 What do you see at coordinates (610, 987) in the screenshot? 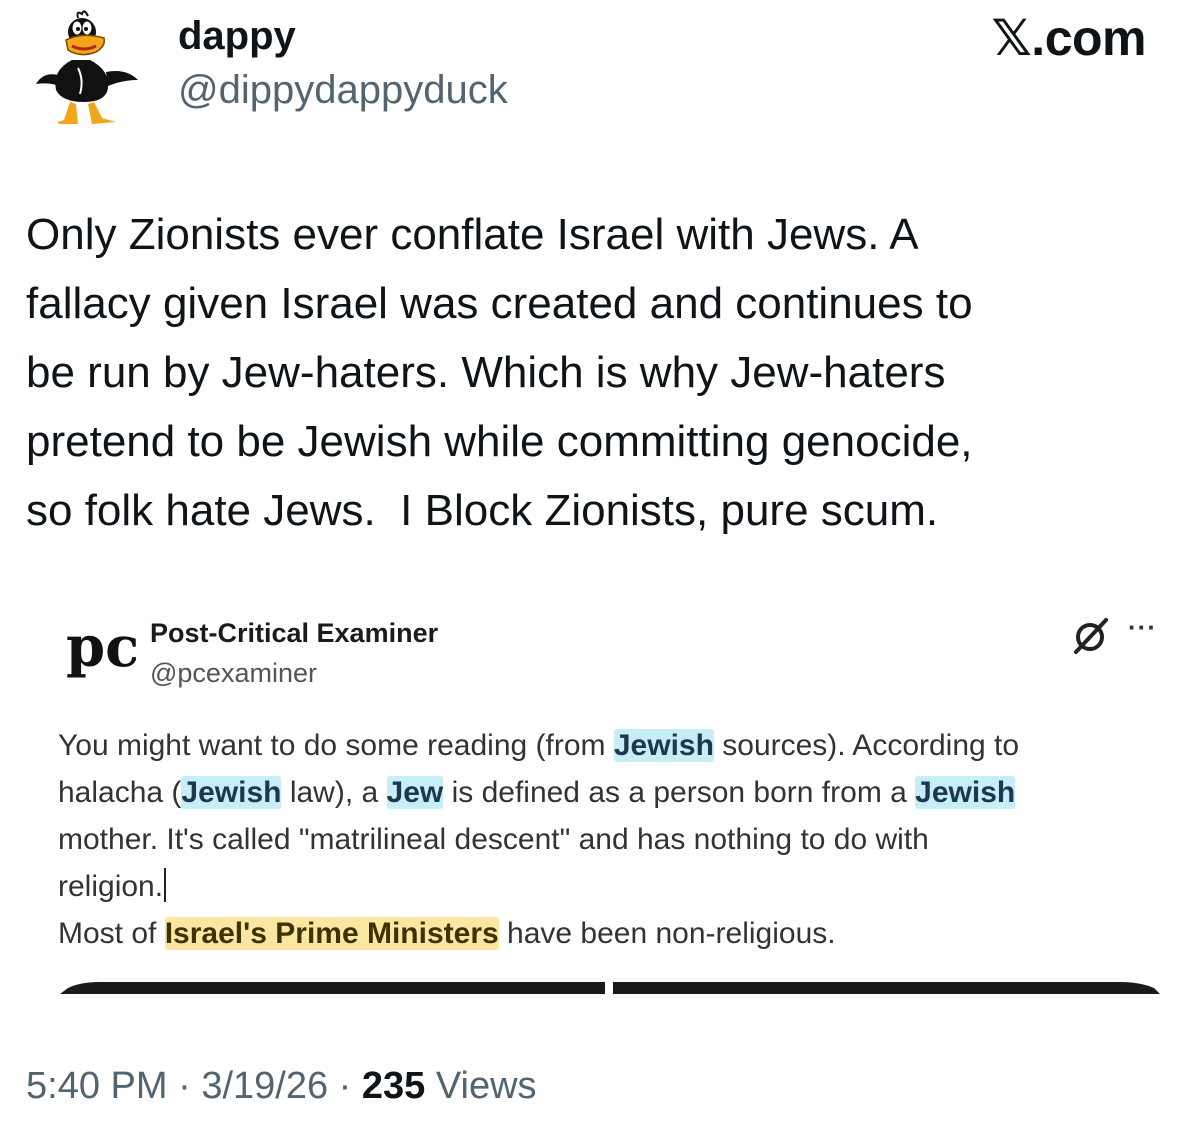
I see `embedded-bottom-bar` at bounding box center [610, 987].